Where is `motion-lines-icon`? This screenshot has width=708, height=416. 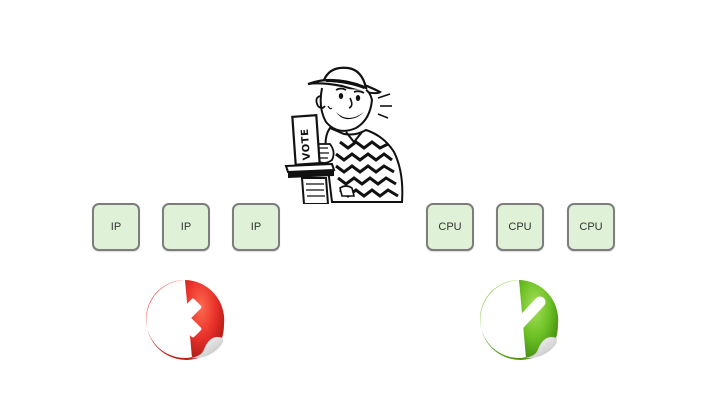 motion-lines-icon is located at coordinates (384, 106).